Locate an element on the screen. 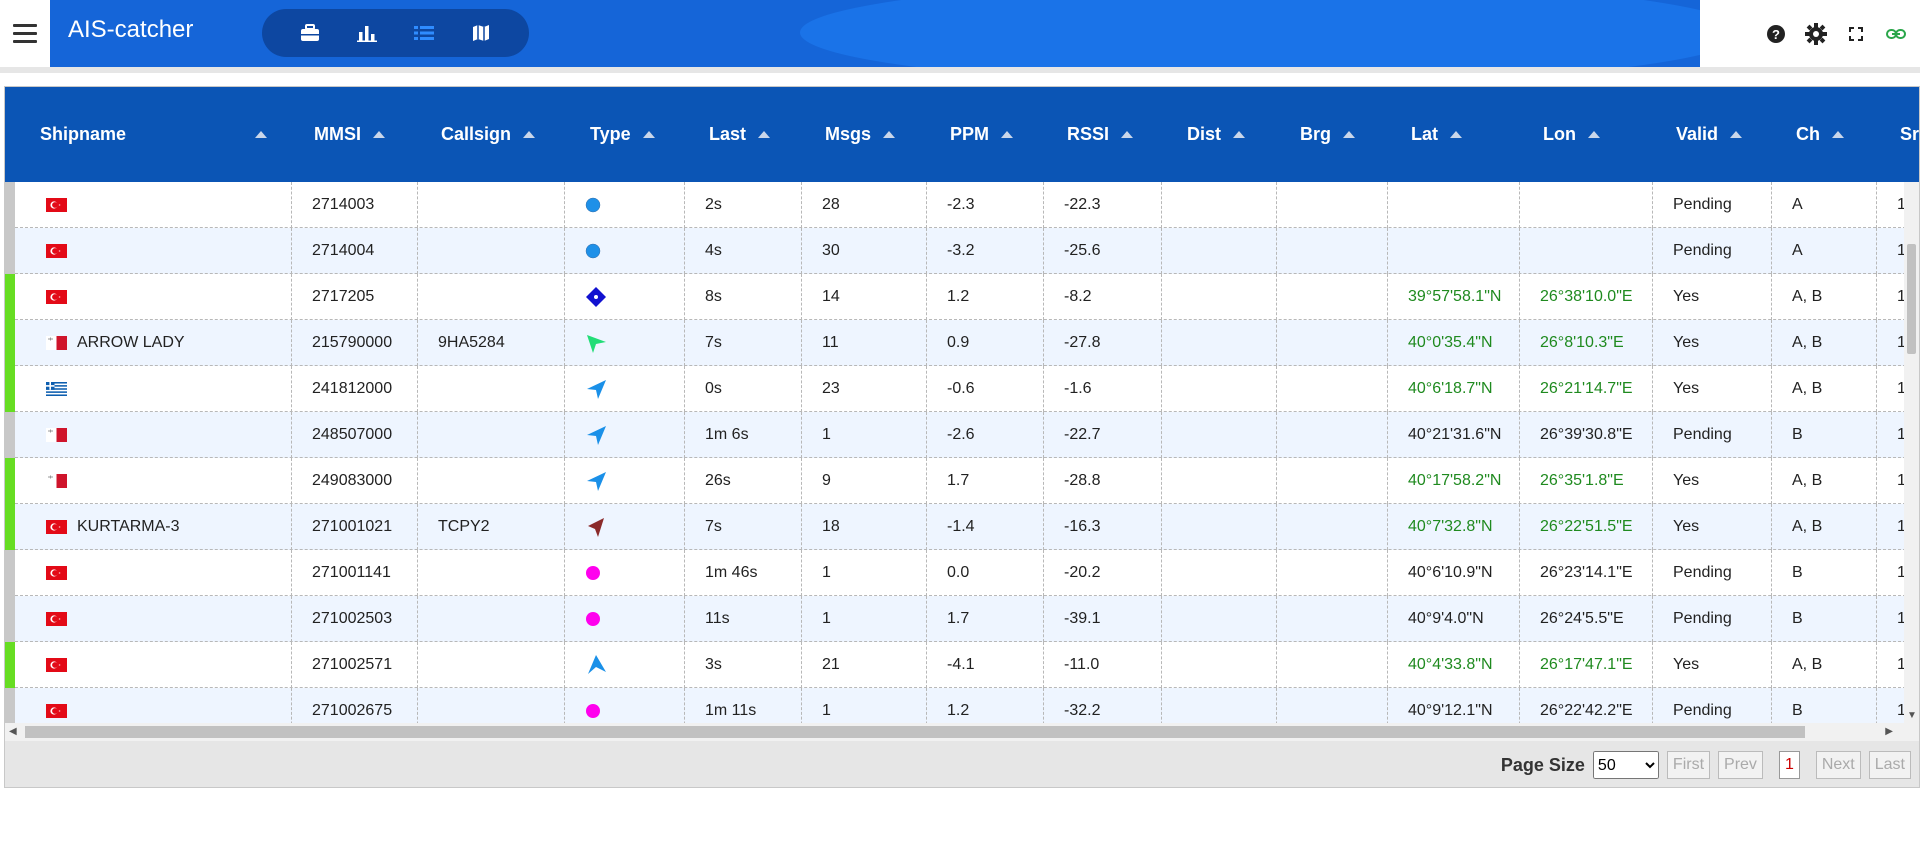 The width and height of the screenshot is (1920, 861). page-size-select: 50 is located at coordinates (1625, 765).